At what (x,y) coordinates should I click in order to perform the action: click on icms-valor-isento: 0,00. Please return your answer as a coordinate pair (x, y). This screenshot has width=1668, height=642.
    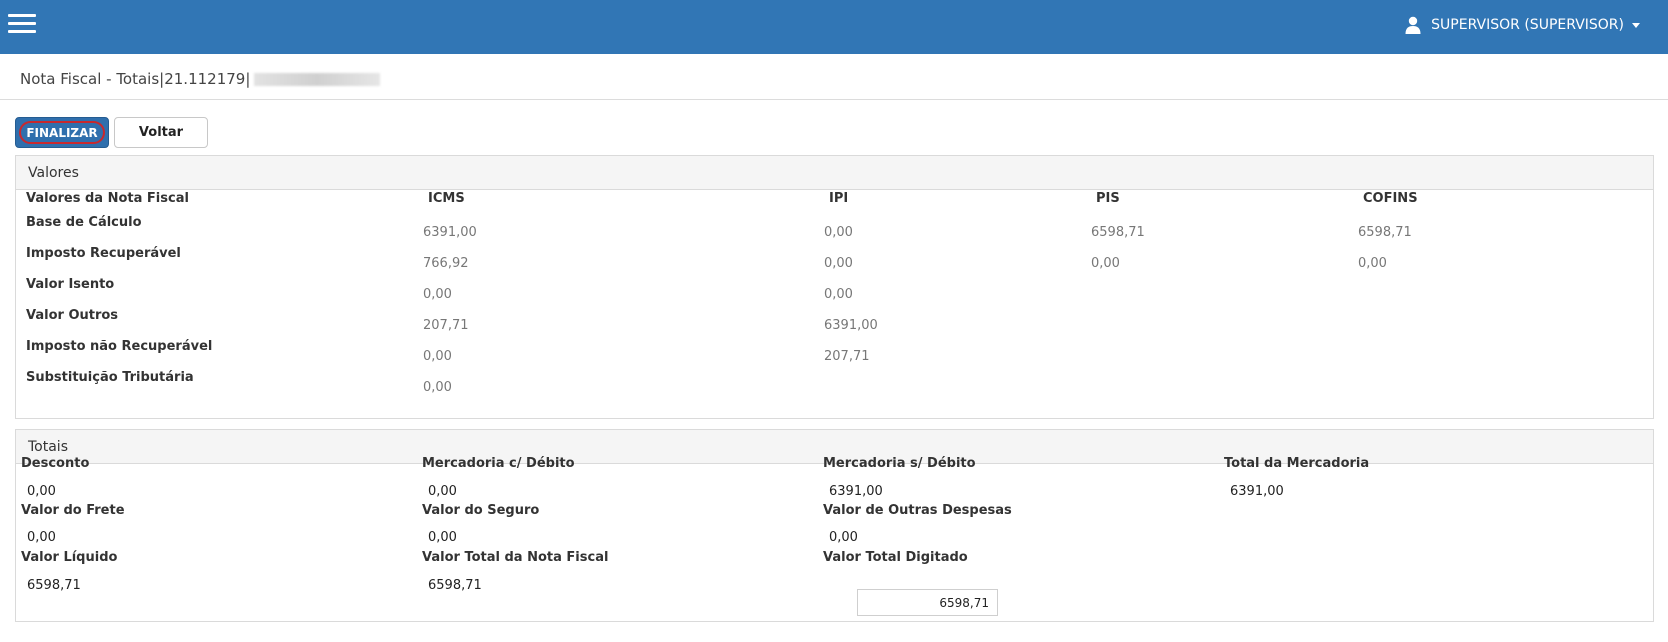
    Looking at the image, I should click on (437, 294).